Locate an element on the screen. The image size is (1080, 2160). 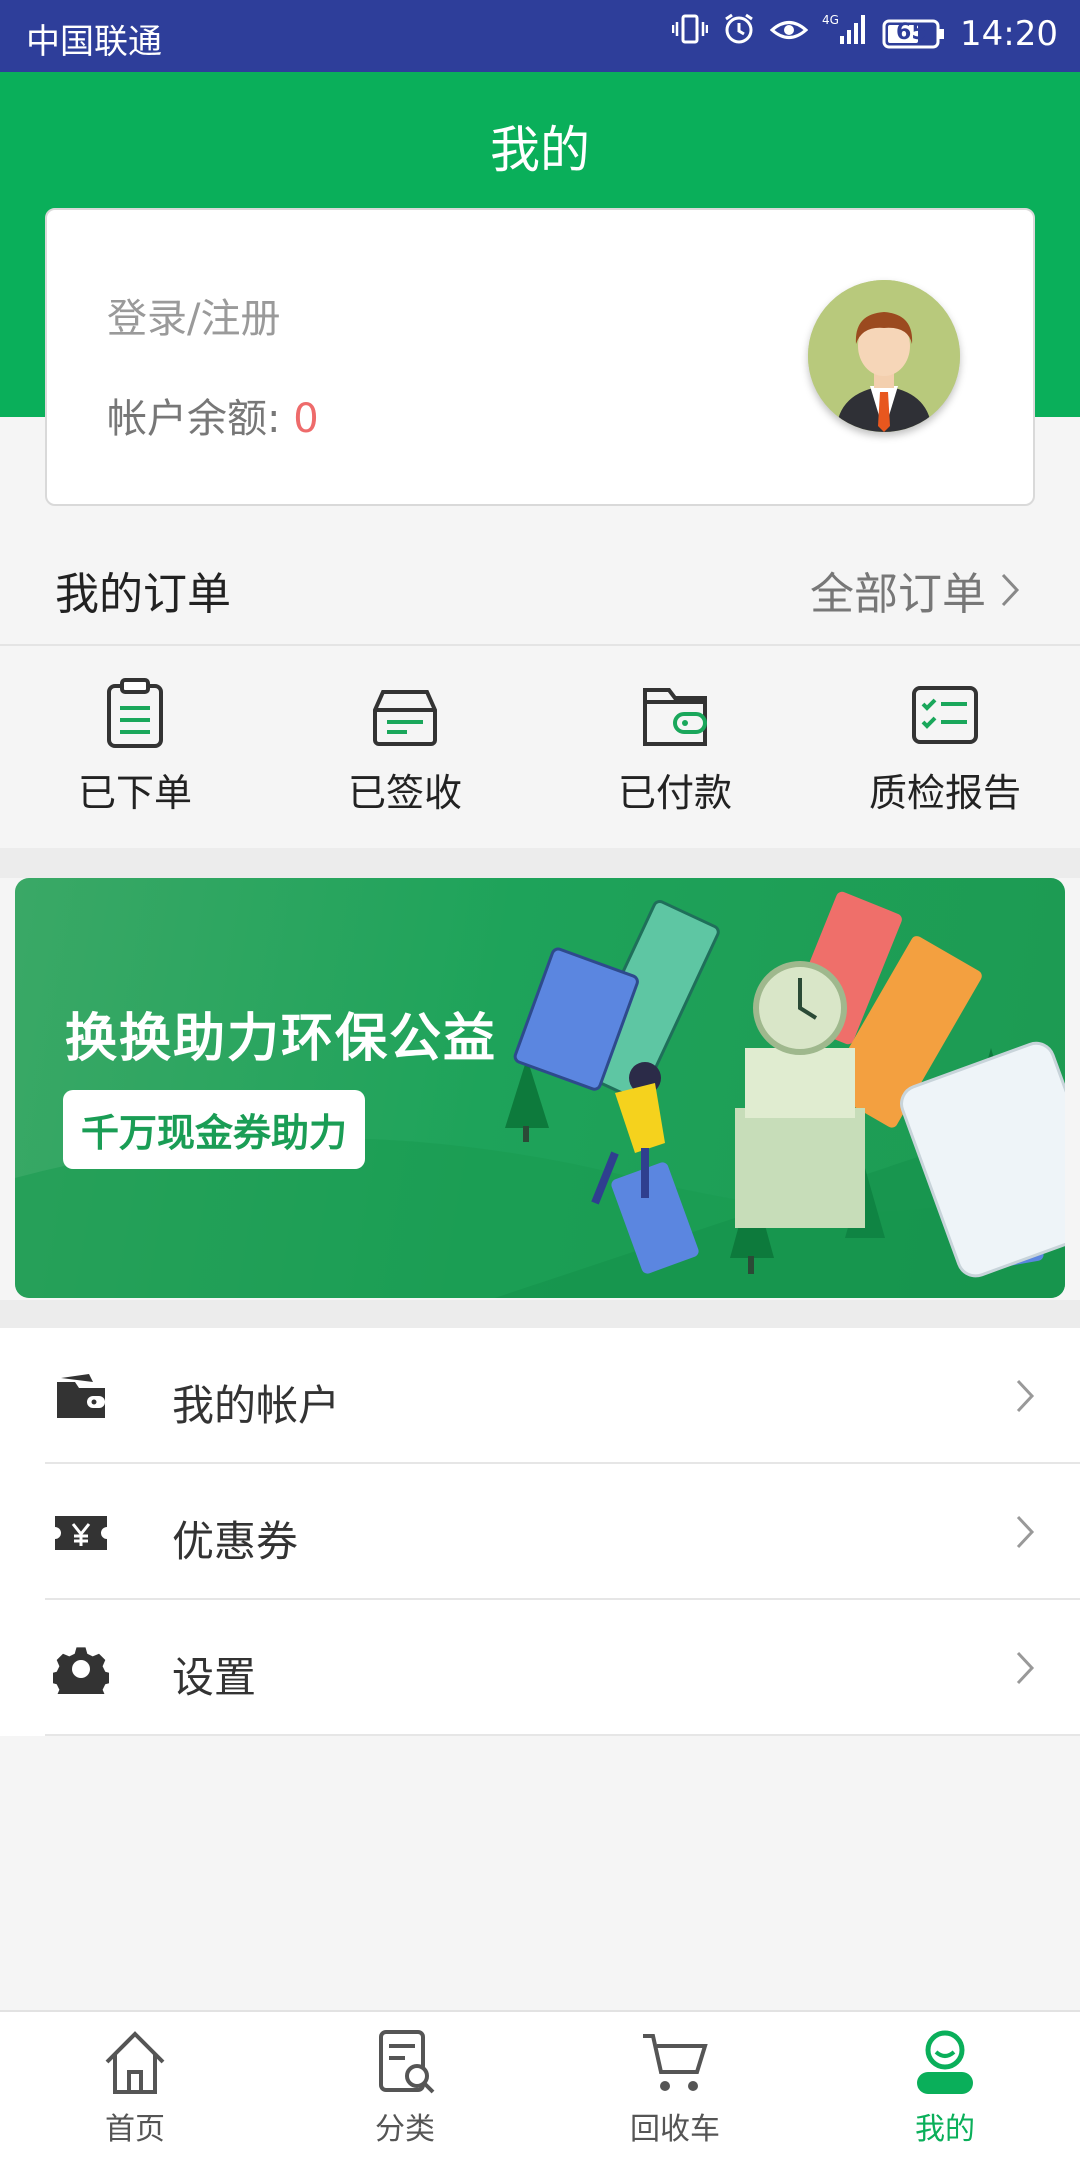
alarm-icon is located at coordinates (739, 33).